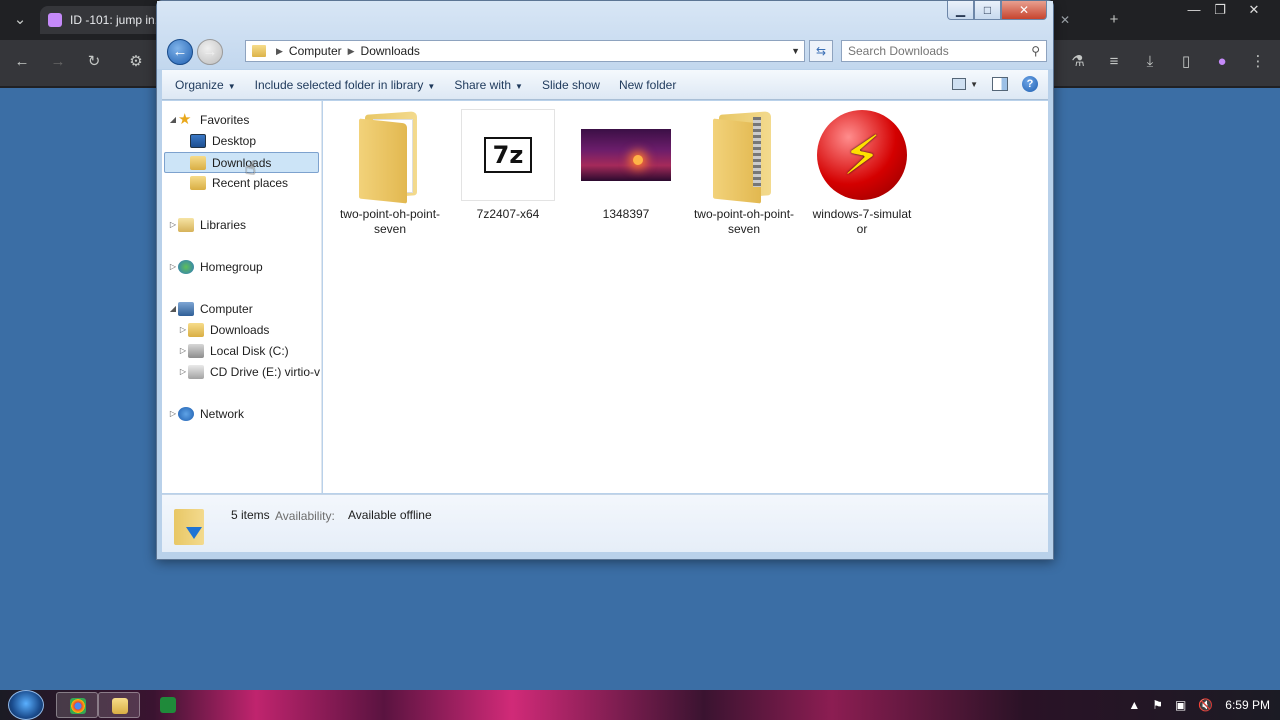 The width and height of the screenshot is (1280, 720). Describe the element at coordinates (571, 85) in the screenshot. I see `slide-show-button: Slide show` at that location.